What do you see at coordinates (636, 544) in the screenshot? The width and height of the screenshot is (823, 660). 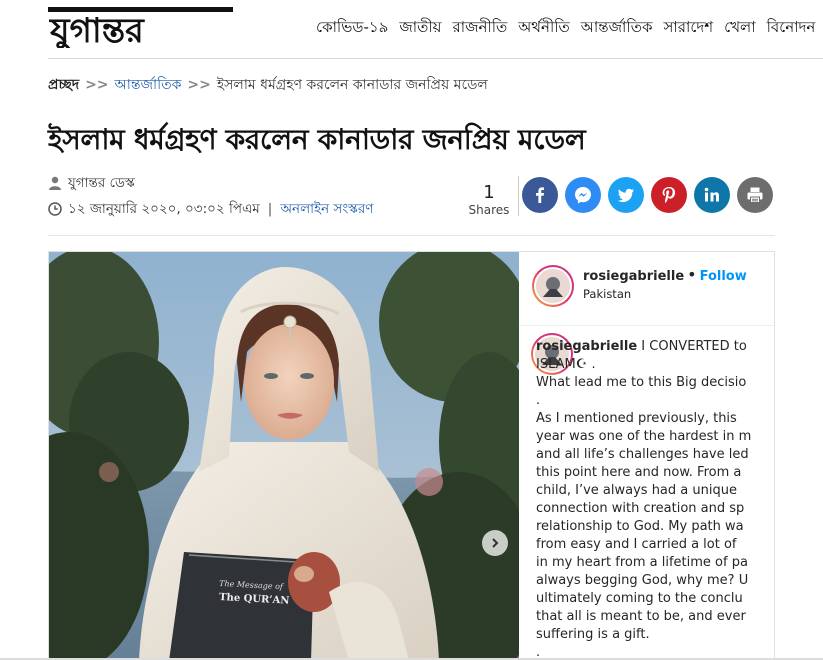 I see `caption-line: from easy and I carried a lot of` at bounding box center [636, 544].